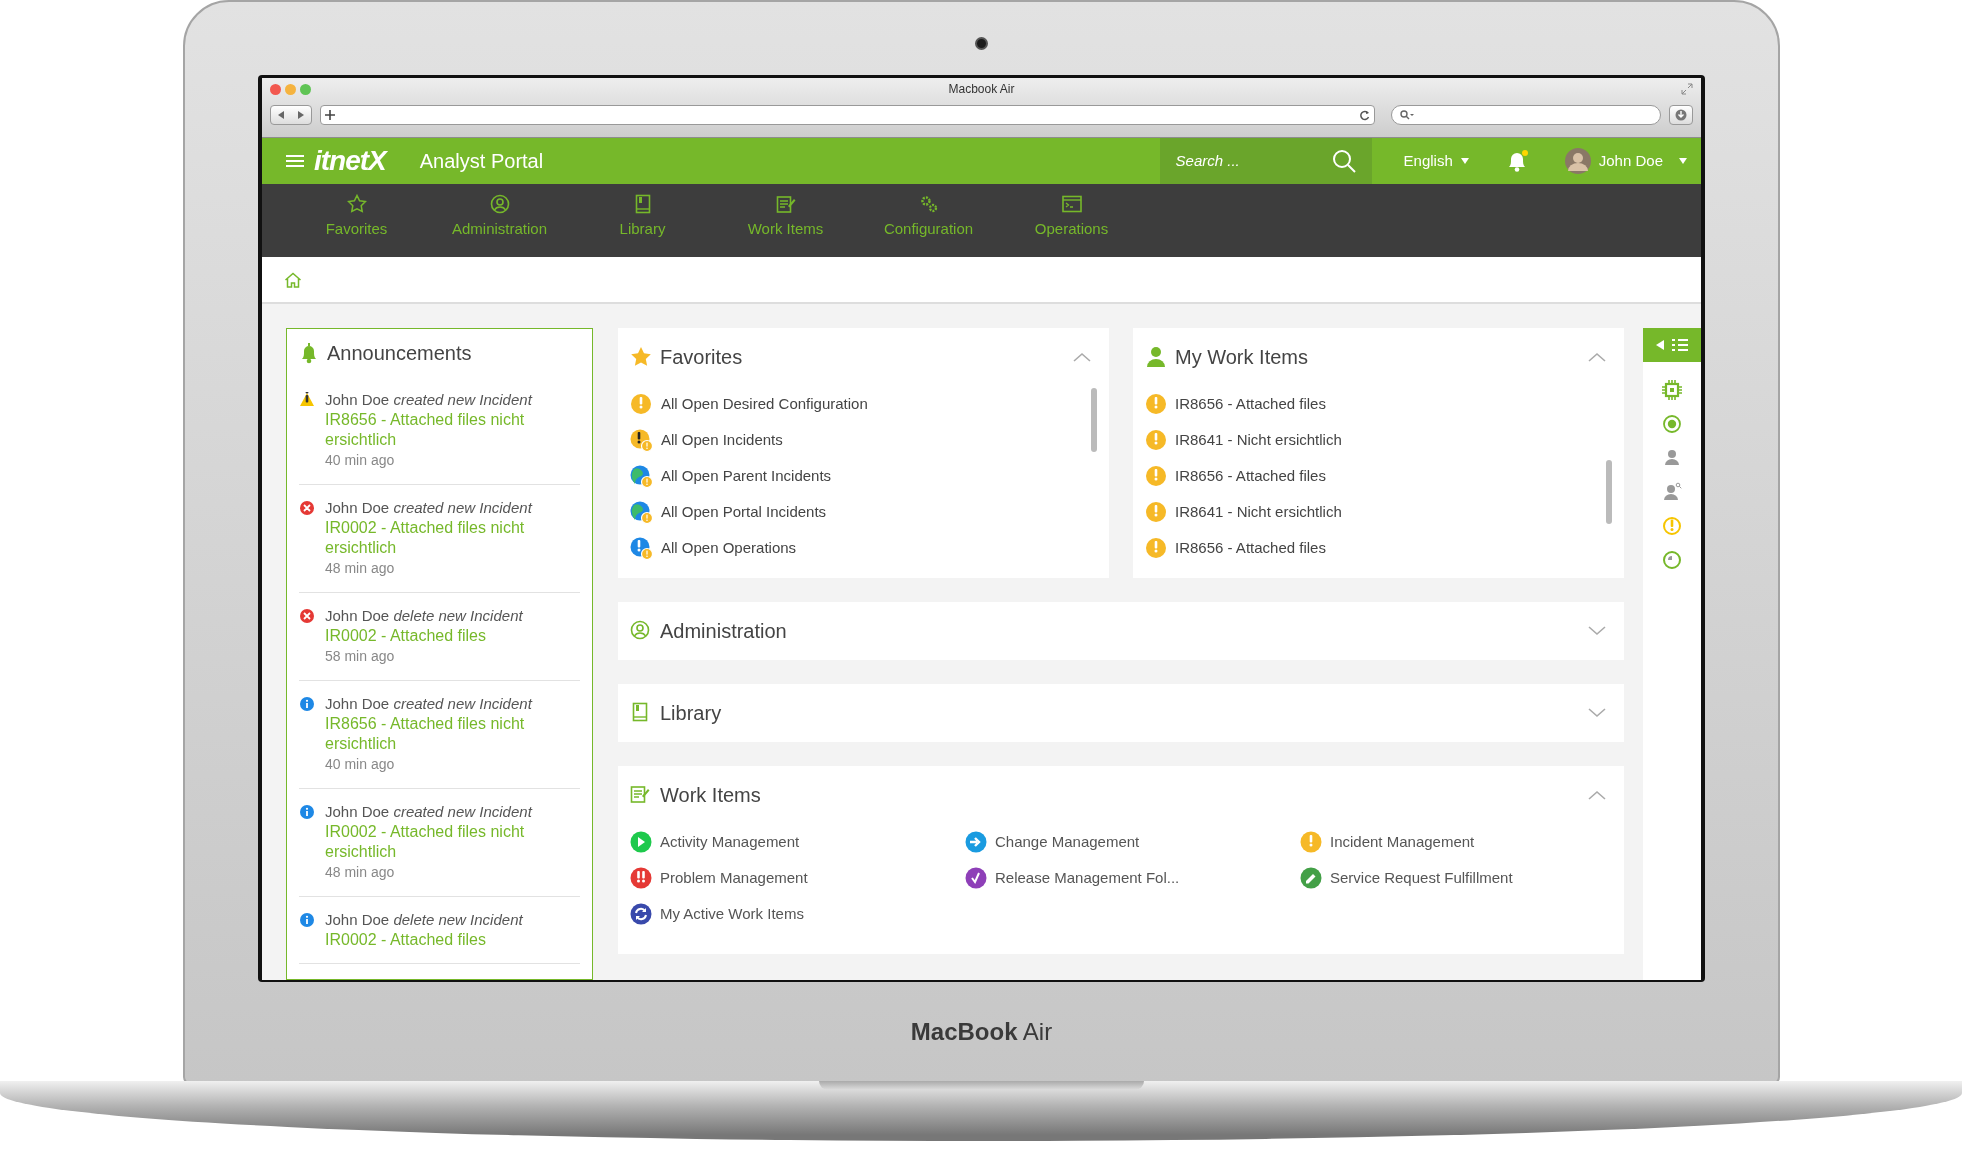  What do you see at coordinates (642, 220) in the screenshot?
I see `nav-tab: Library` at bounding box center [642, 220].